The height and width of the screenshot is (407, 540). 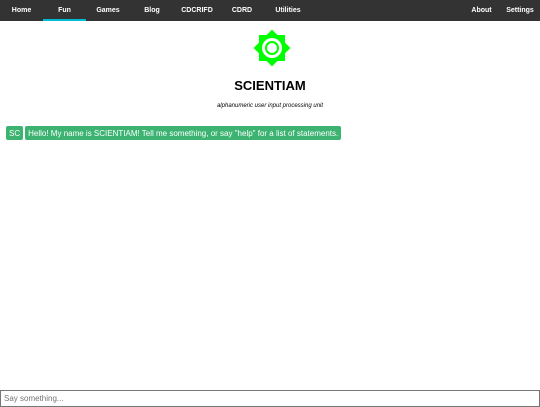 I want to click on nav-item-label: CDCRIFD, so click(x=197, y=10).